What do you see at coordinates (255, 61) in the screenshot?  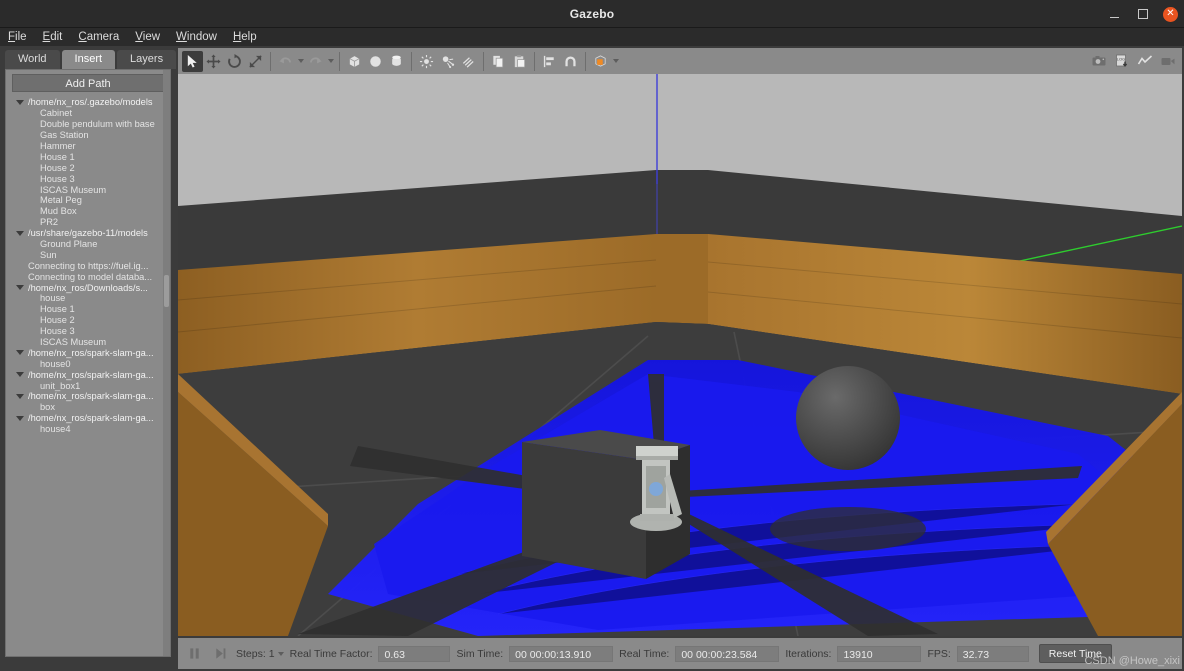 I see `scale-icon` at bounding box center [255, 61].